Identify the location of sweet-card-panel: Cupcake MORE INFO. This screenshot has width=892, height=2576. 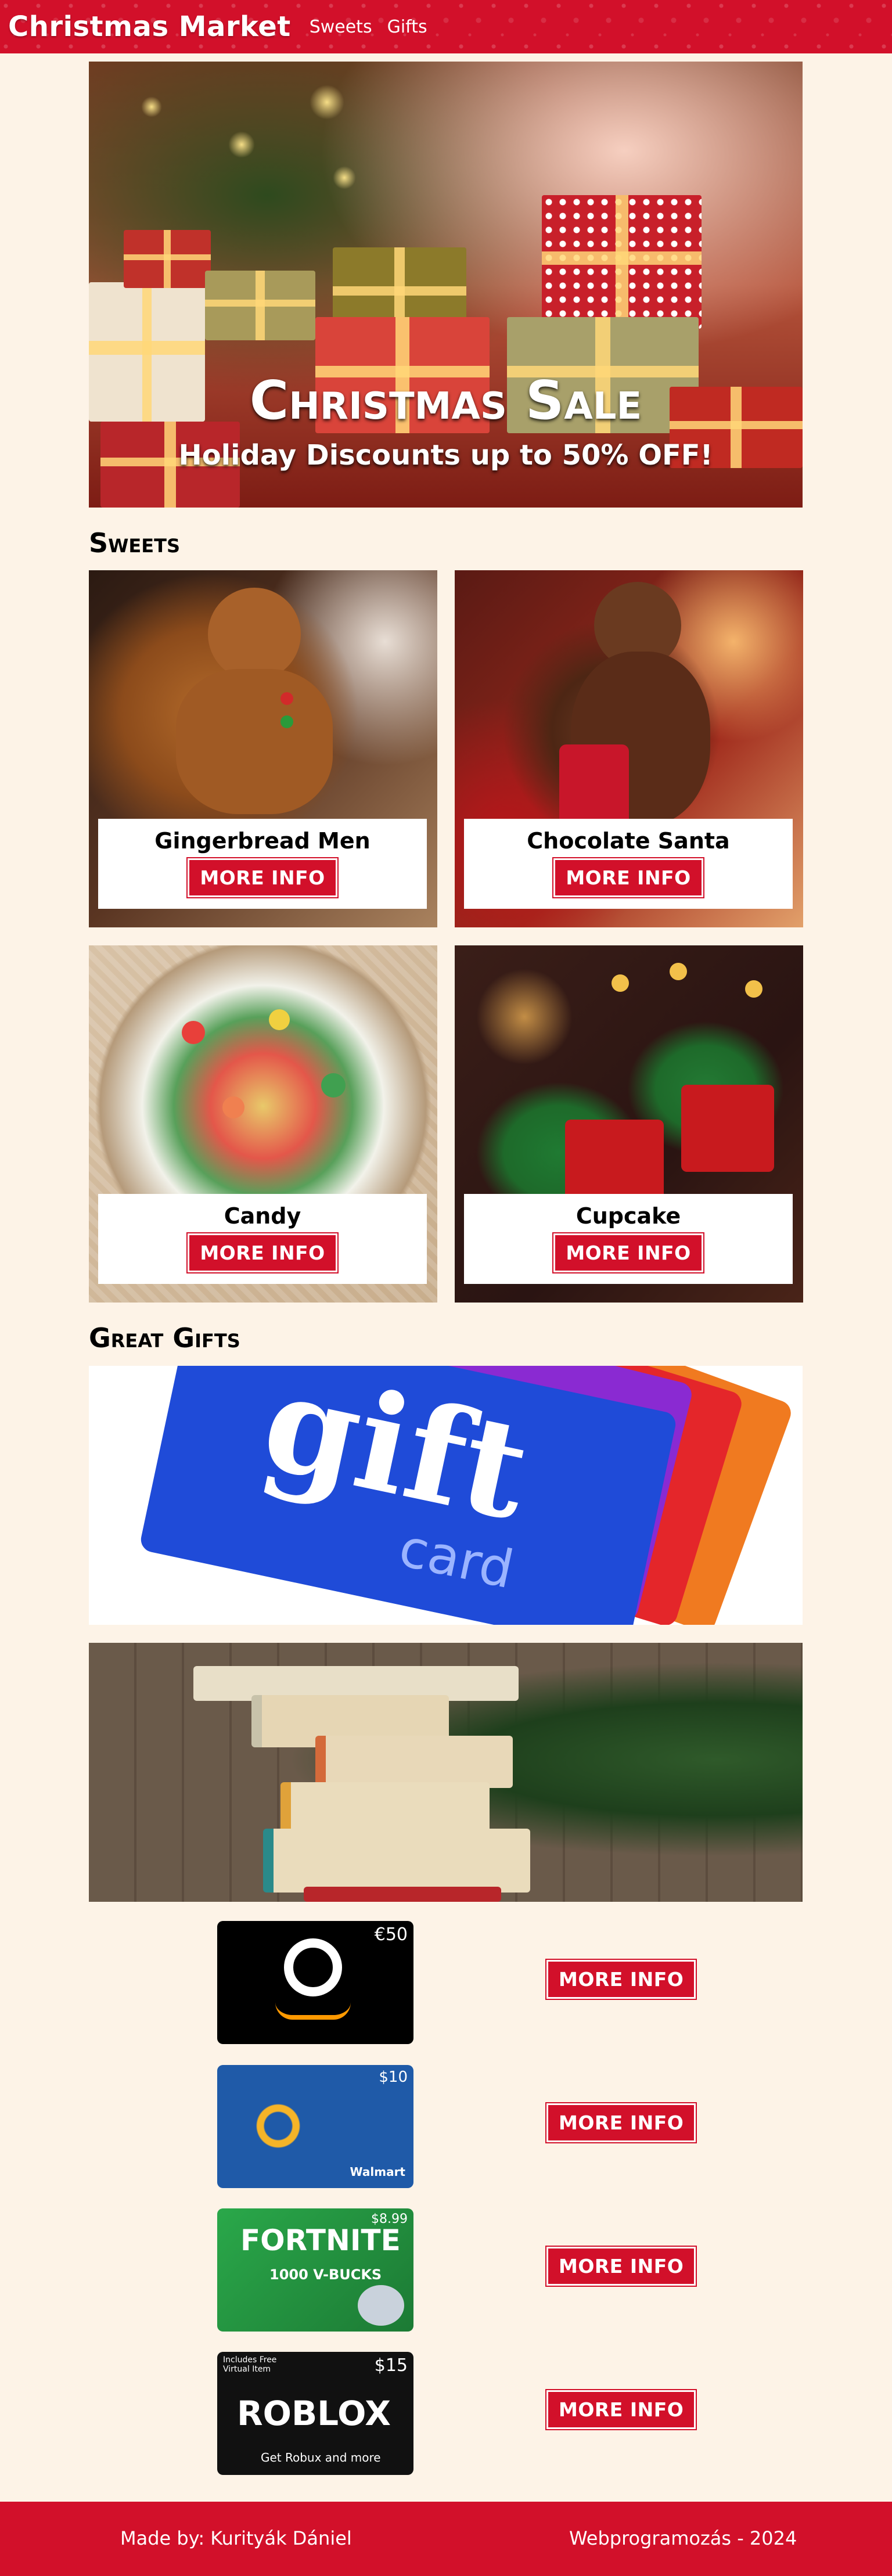
(628, 1239).